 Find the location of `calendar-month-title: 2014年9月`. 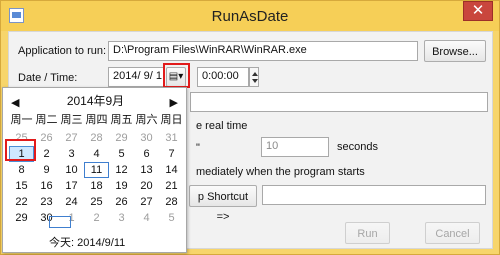

calendar-month-title: 2014年9月 is located at coordinates (95, 100).